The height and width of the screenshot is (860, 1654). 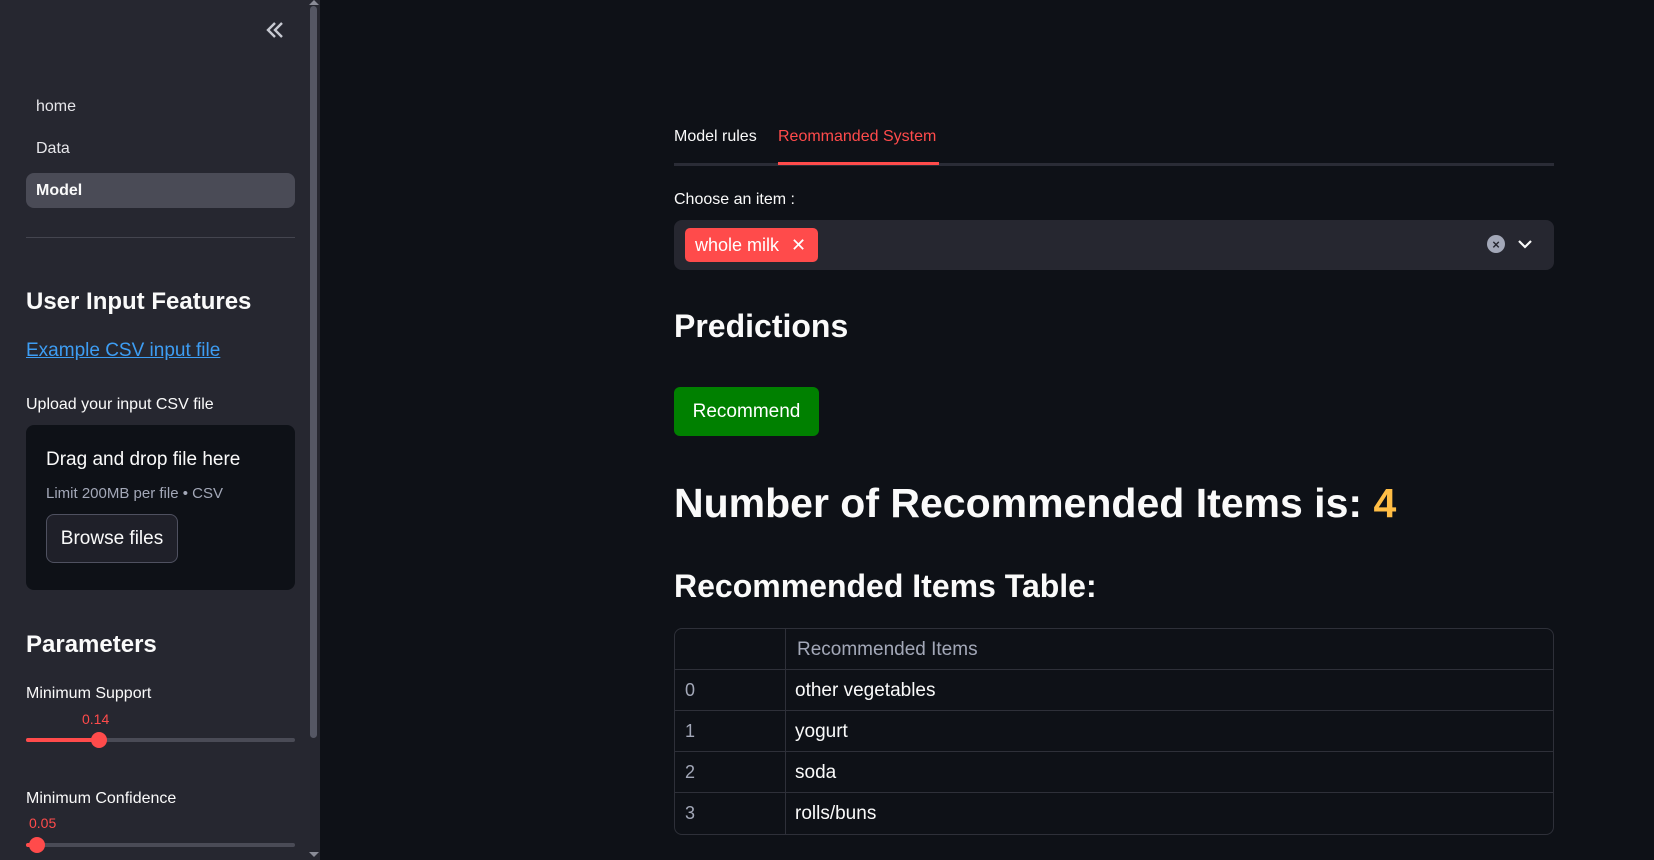 What do you see at coordinates (43, 823) in the screenshot?
I see `min-confidence-value: 0.05` at bounding box center [43, 823].